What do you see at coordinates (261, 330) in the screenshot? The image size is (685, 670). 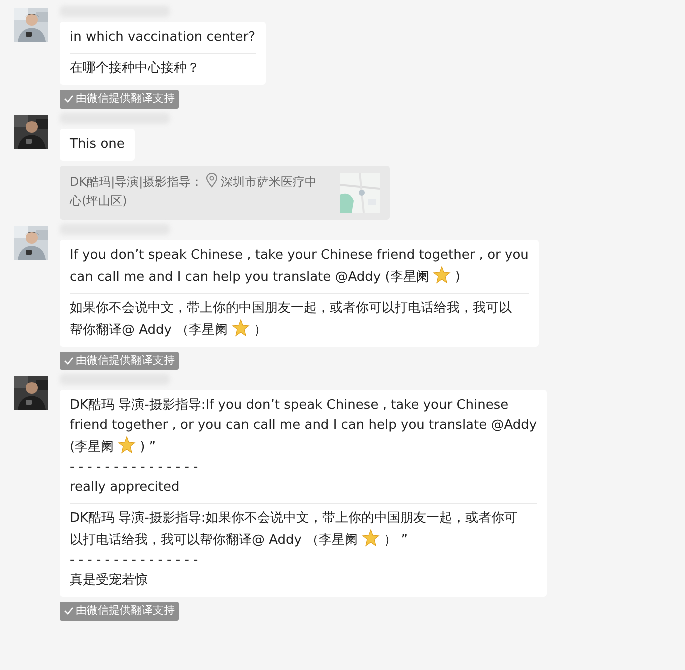 I see `message-text: ）` at bounding box center [261, 330].